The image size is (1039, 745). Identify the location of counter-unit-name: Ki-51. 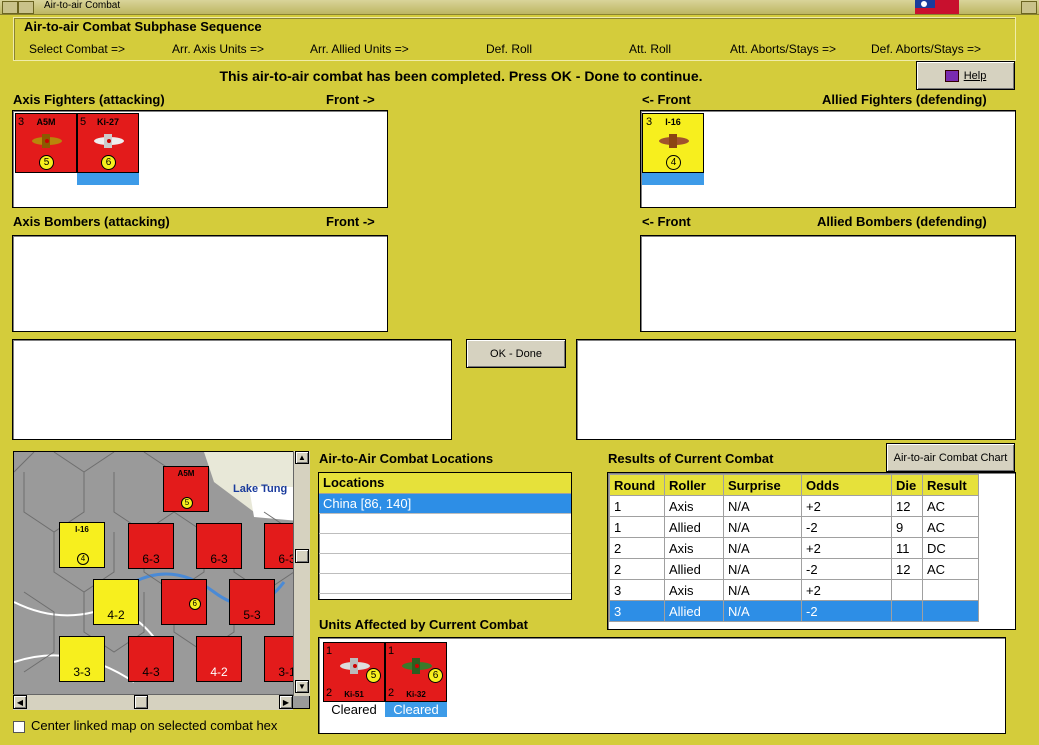
(354, 694).